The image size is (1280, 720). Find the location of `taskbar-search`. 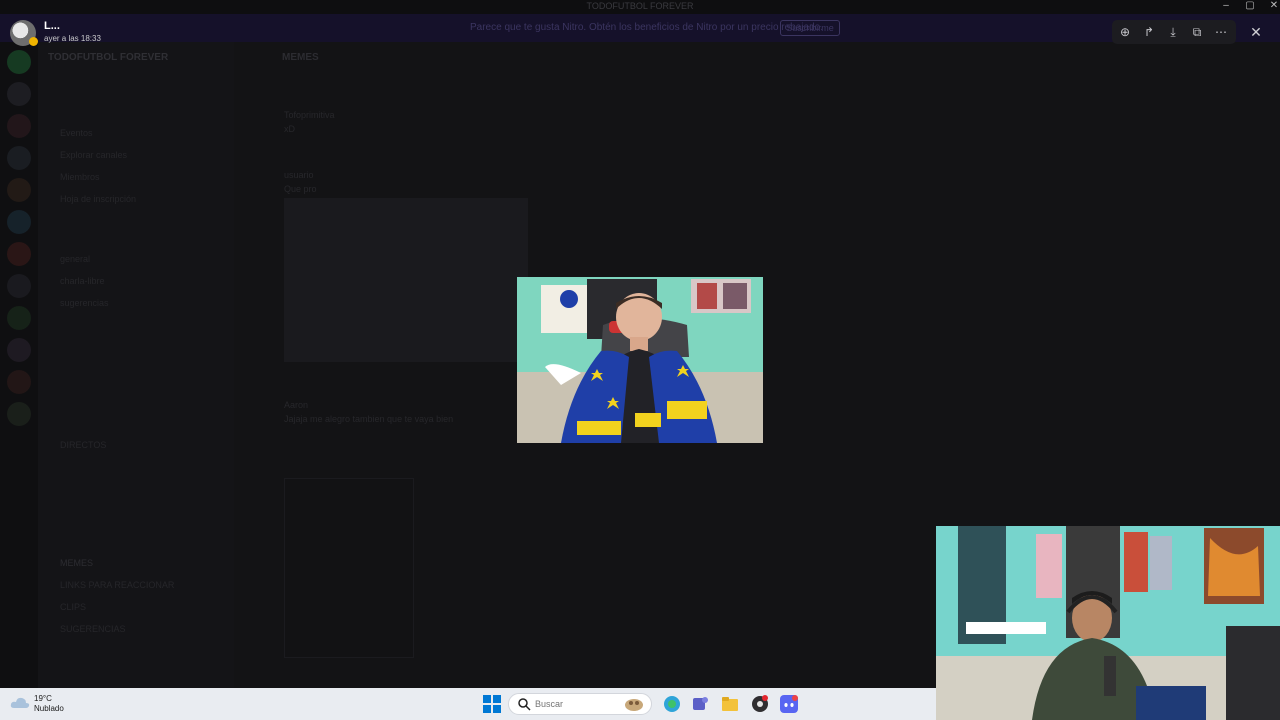

taskbar-search is located at coordinates (580, 704).